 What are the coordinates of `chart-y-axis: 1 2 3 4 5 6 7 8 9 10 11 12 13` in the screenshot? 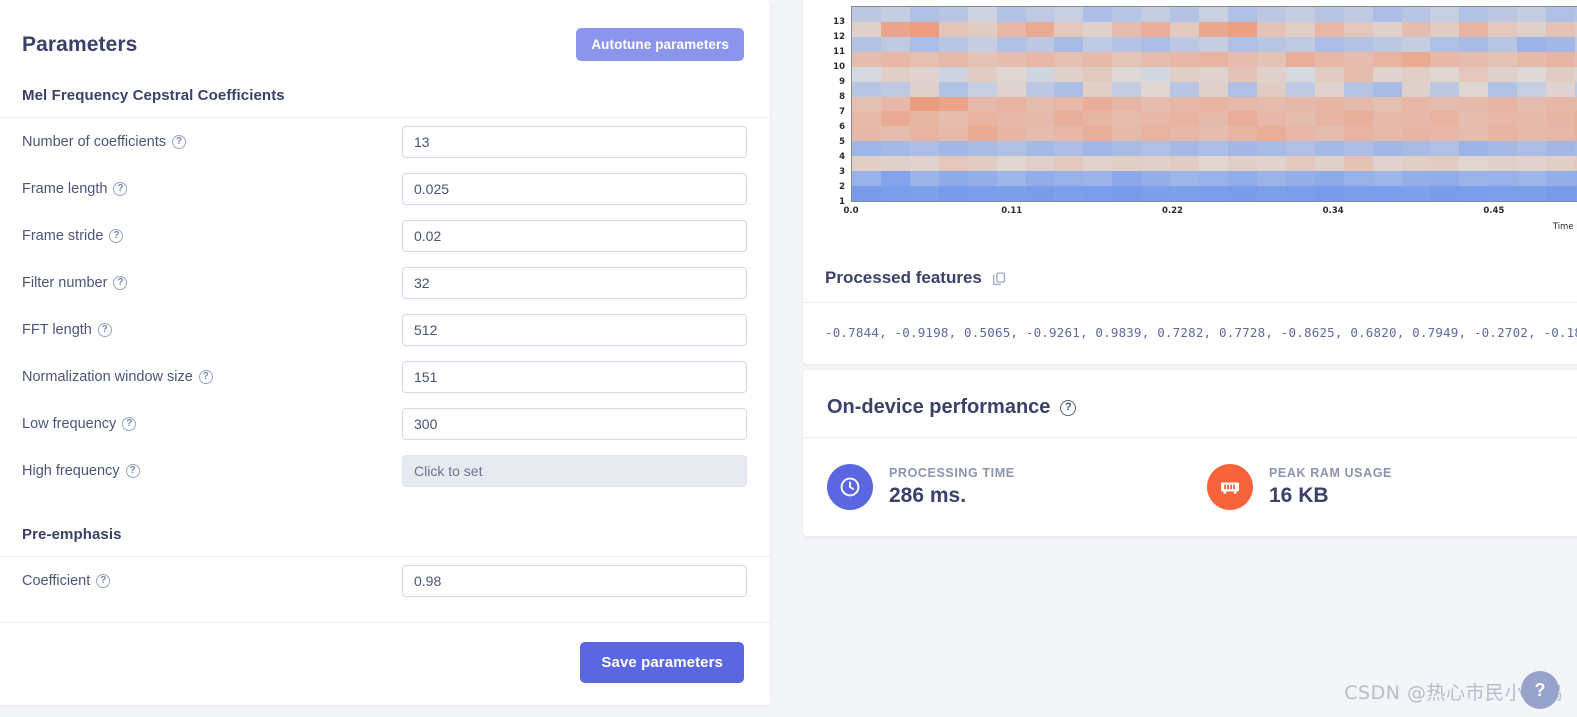 It's located at (839, 112).